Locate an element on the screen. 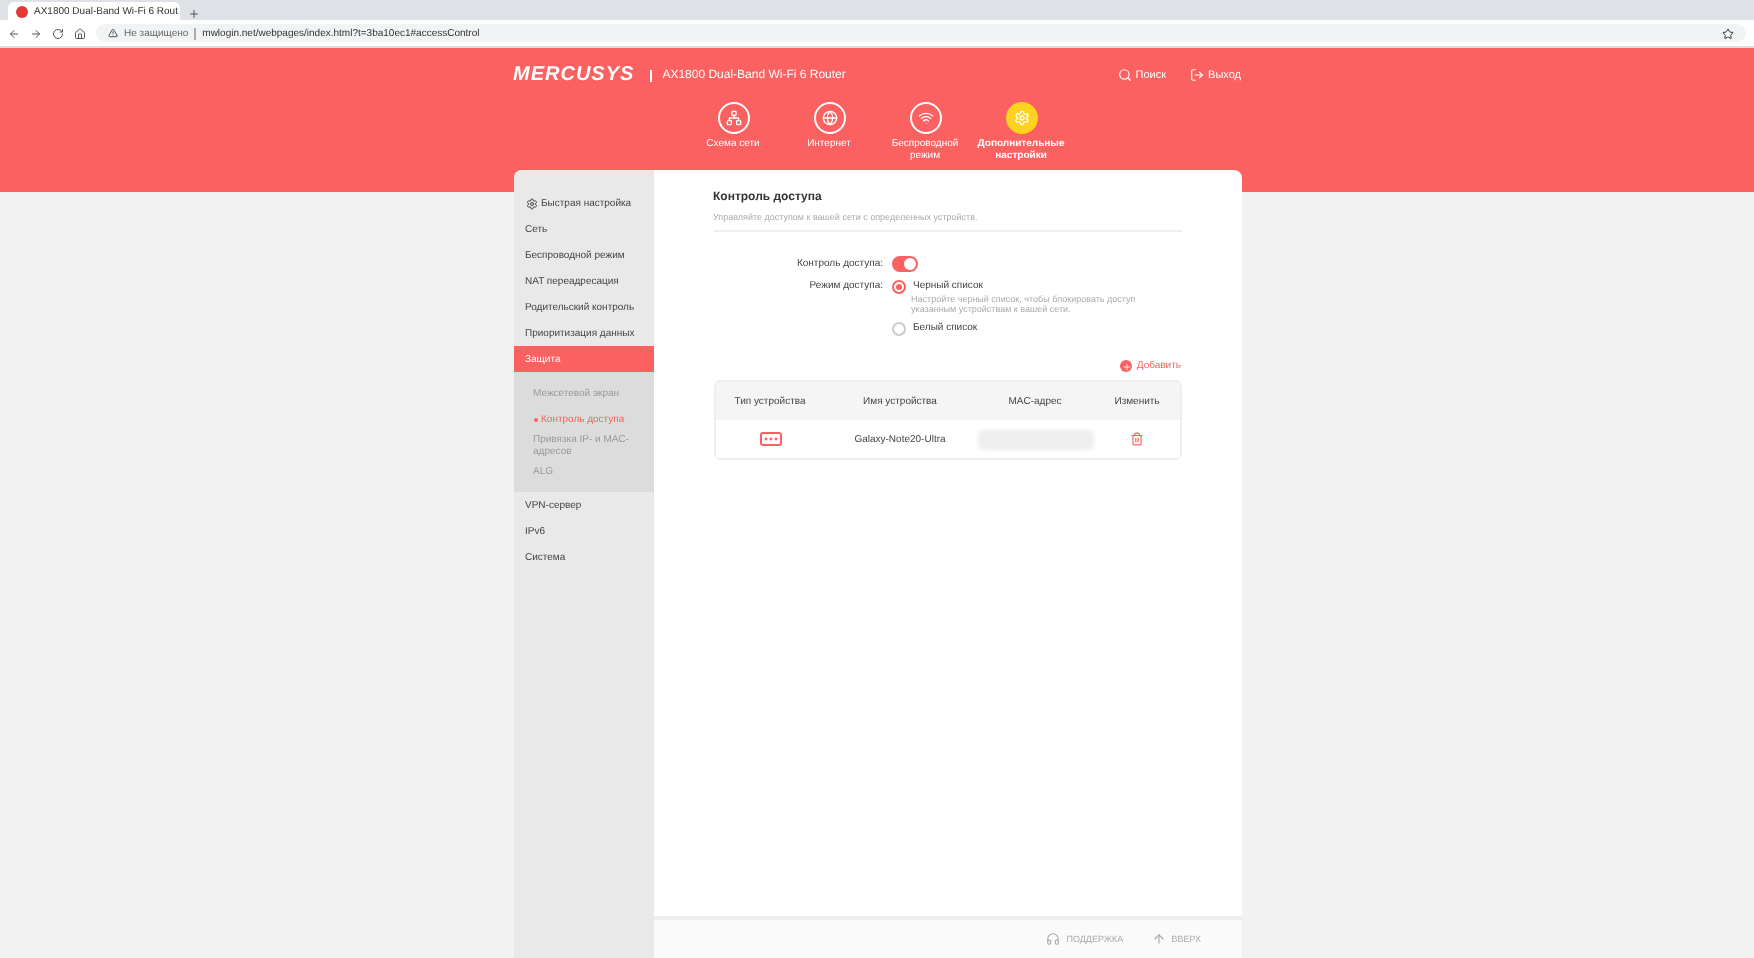  toggle-switch is located at coordinates (904, 264).